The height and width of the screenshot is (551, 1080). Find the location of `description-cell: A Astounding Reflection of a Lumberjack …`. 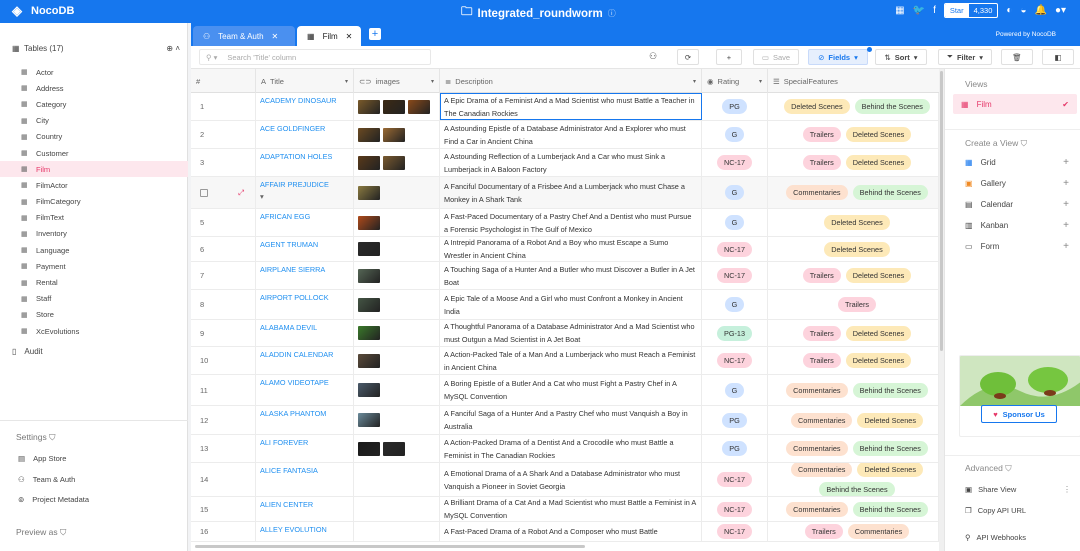

description-cell: A Astounding Reflection of a Lumberjack … is located at coordinates (571, 162).